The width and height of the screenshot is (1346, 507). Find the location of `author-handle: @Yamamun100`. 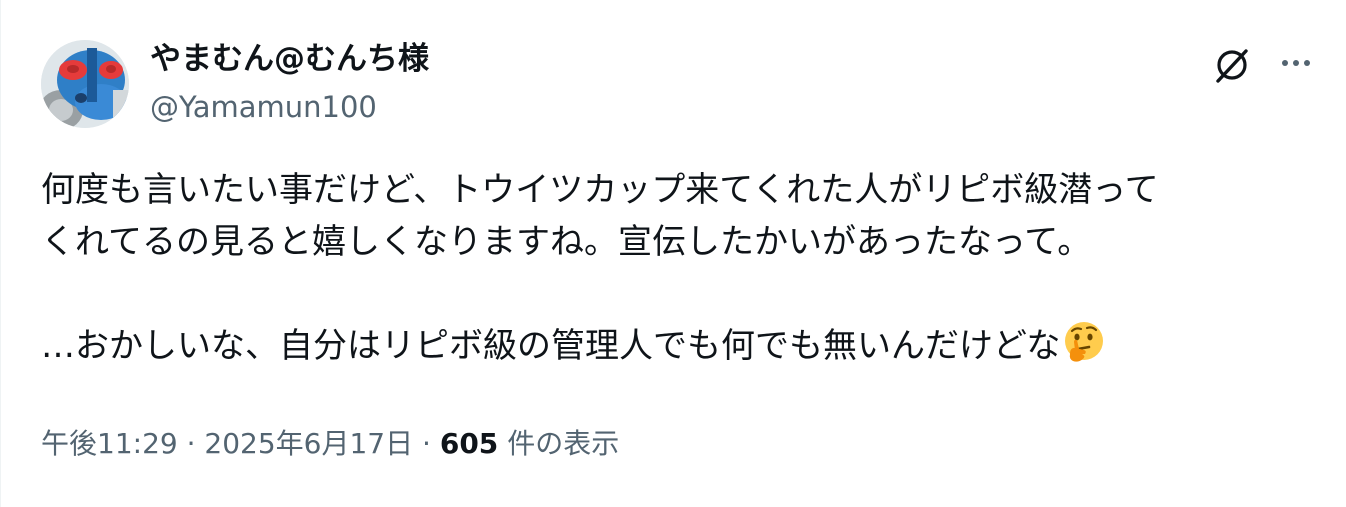

author-handle: @Yamamun100 is located at coordinates (263, 107).